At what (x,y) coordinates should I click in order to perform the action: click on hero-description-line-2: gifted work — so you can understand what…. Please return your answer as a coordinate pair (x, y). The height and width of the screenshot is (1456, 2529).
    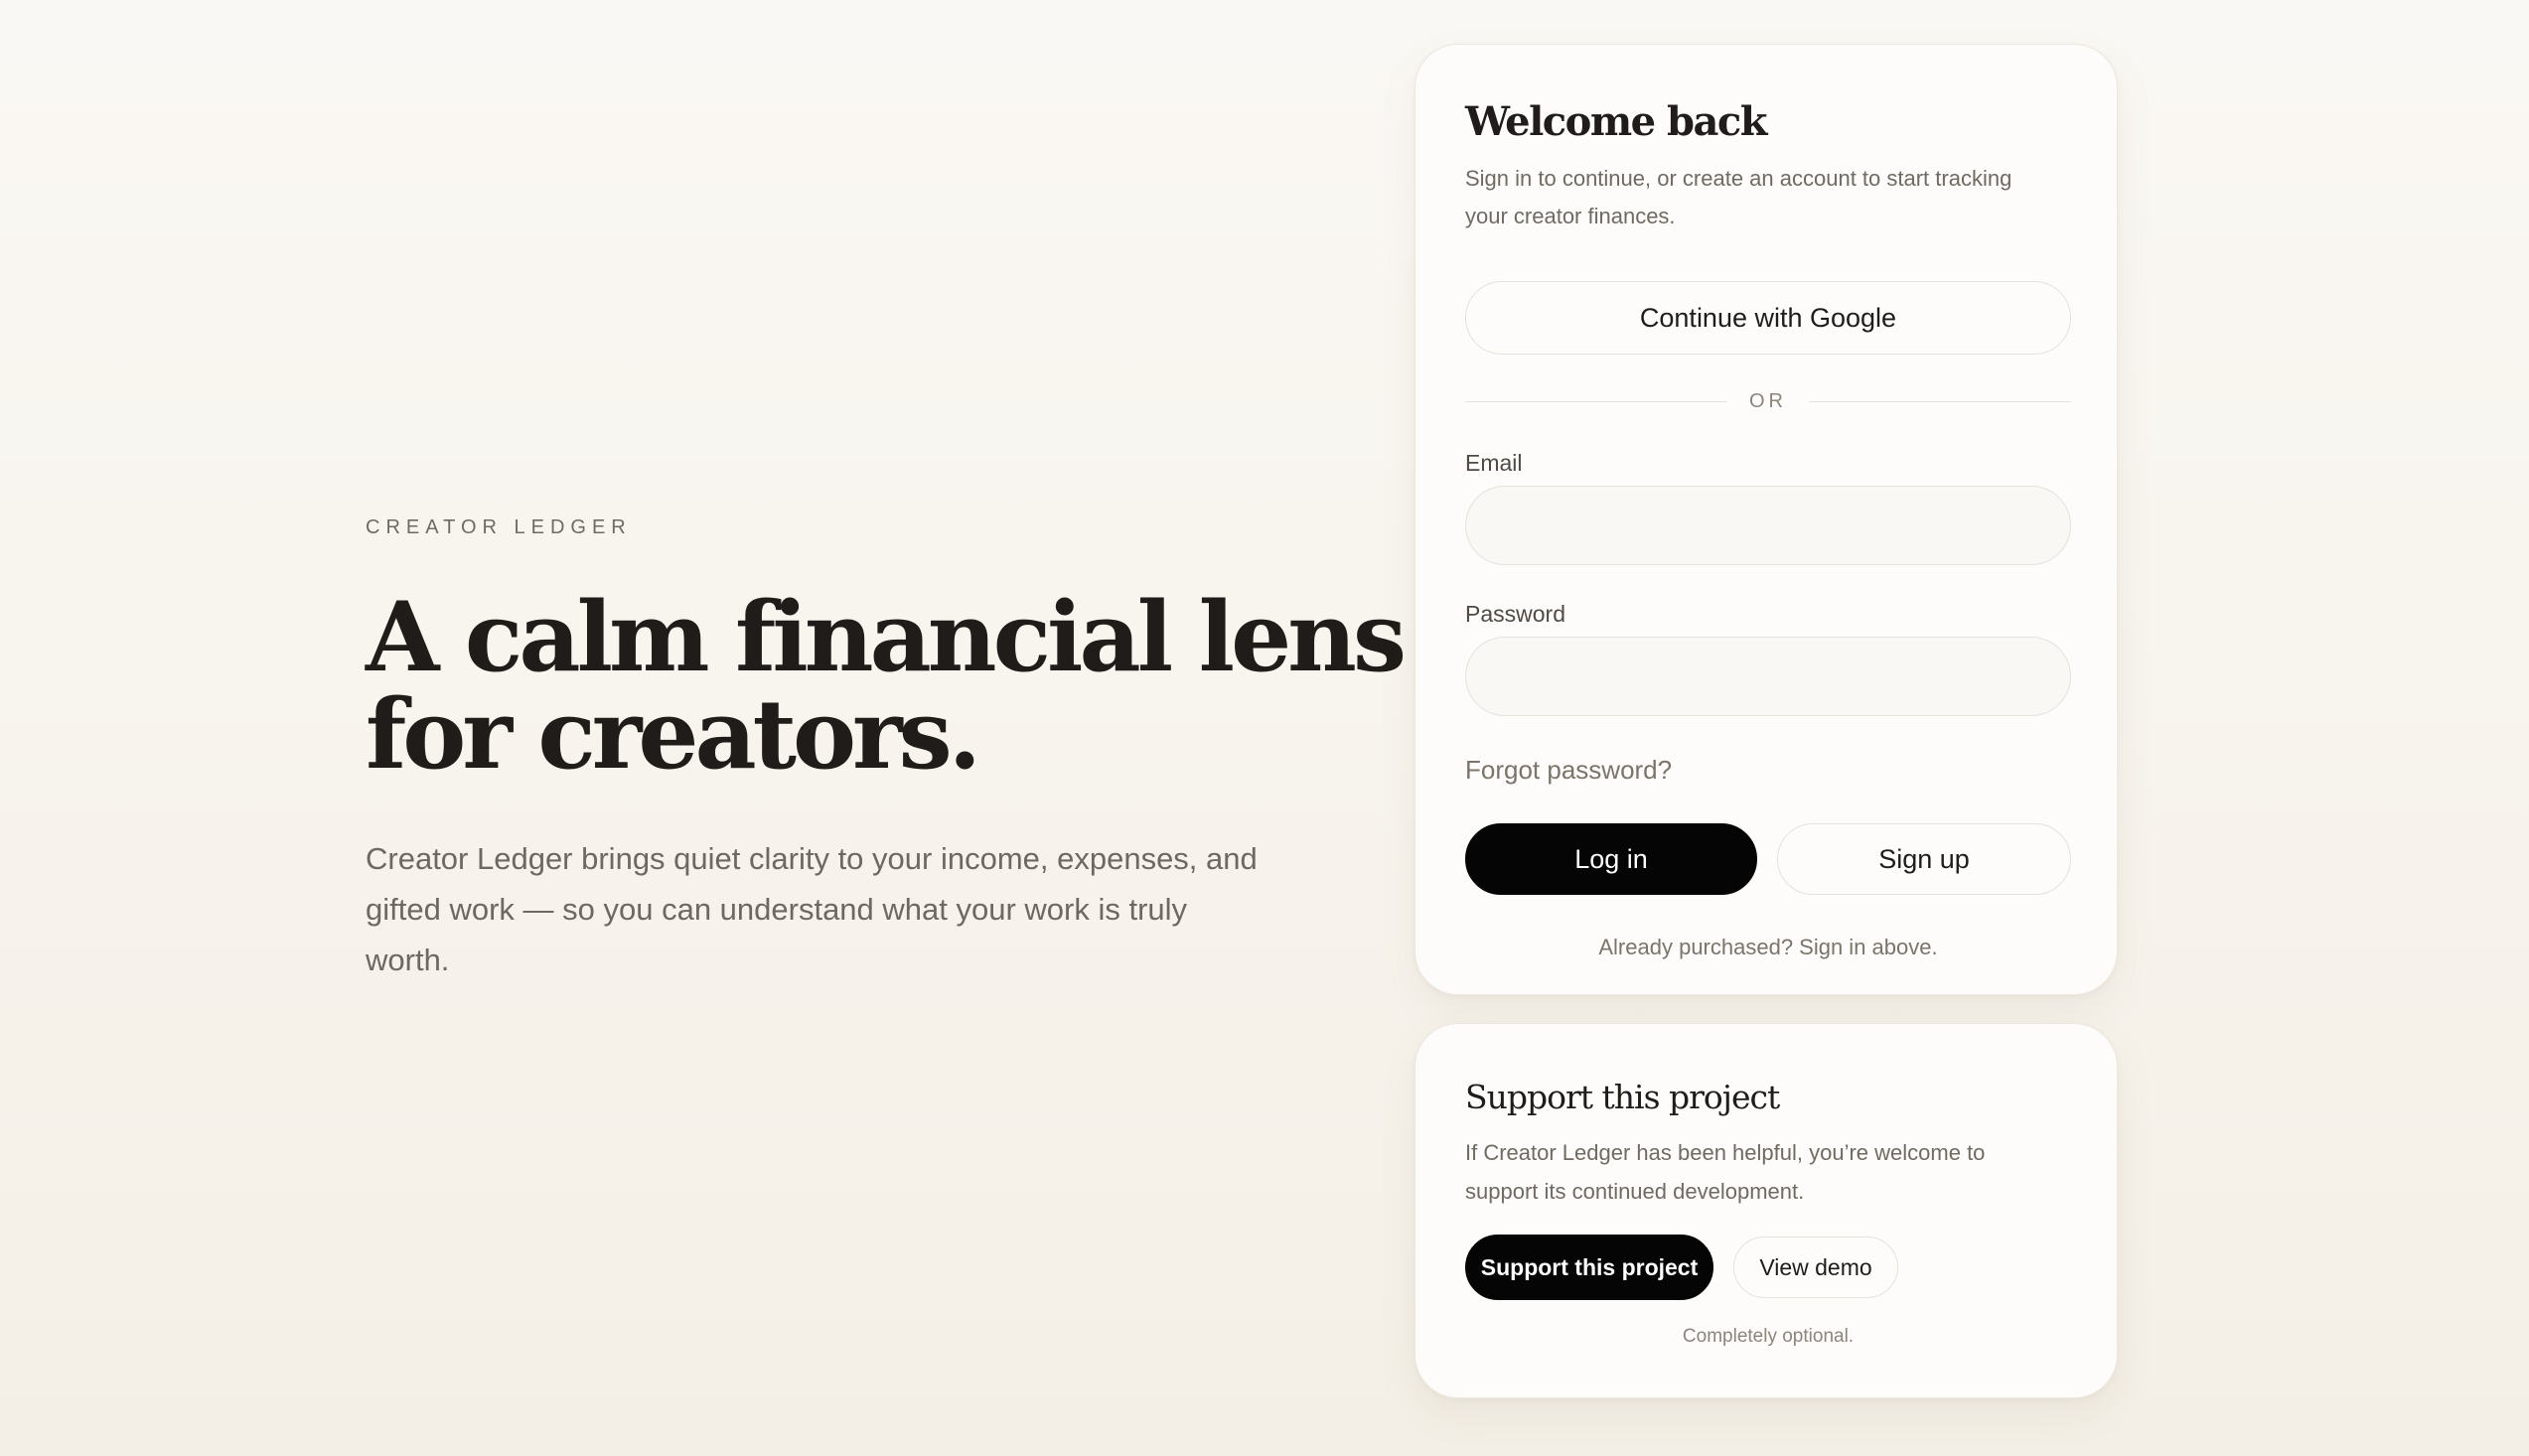
    Looking at the image, I should click on (777, 934).